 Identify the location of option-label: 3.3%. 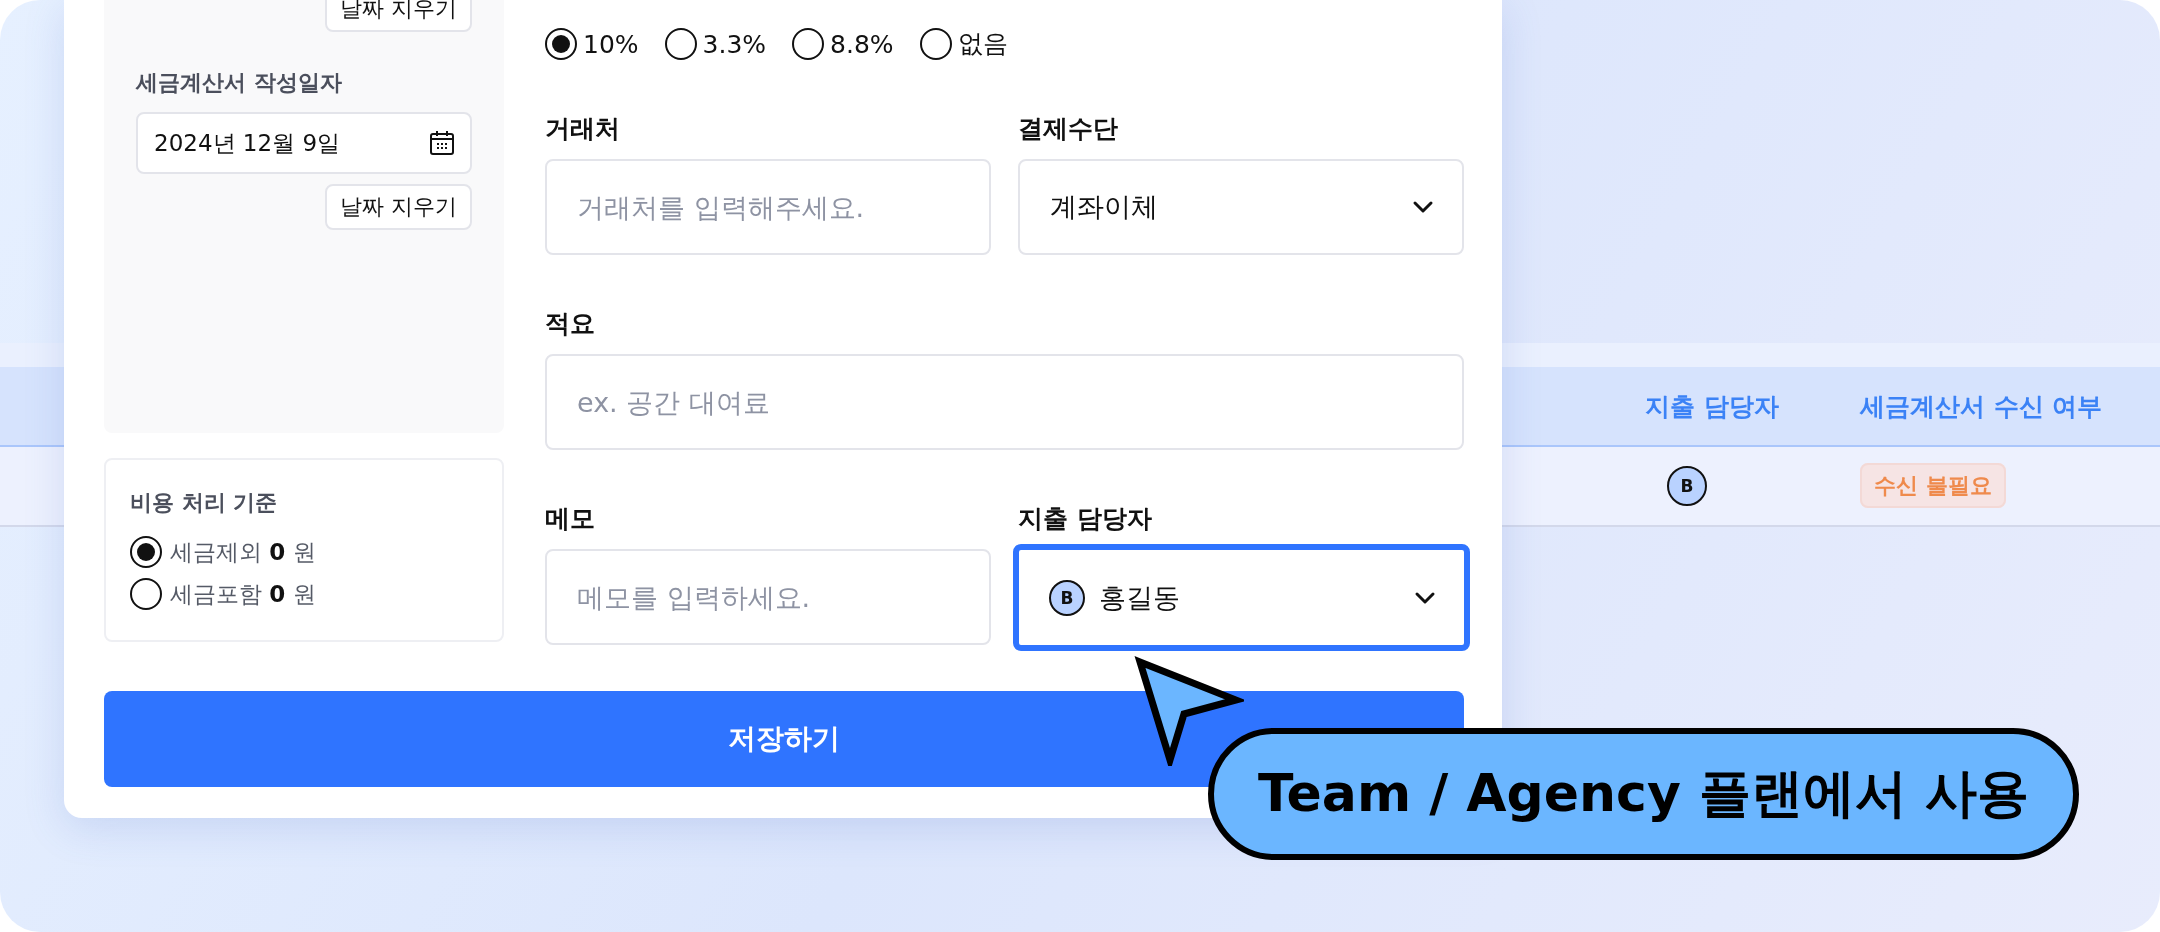
(734, 44).